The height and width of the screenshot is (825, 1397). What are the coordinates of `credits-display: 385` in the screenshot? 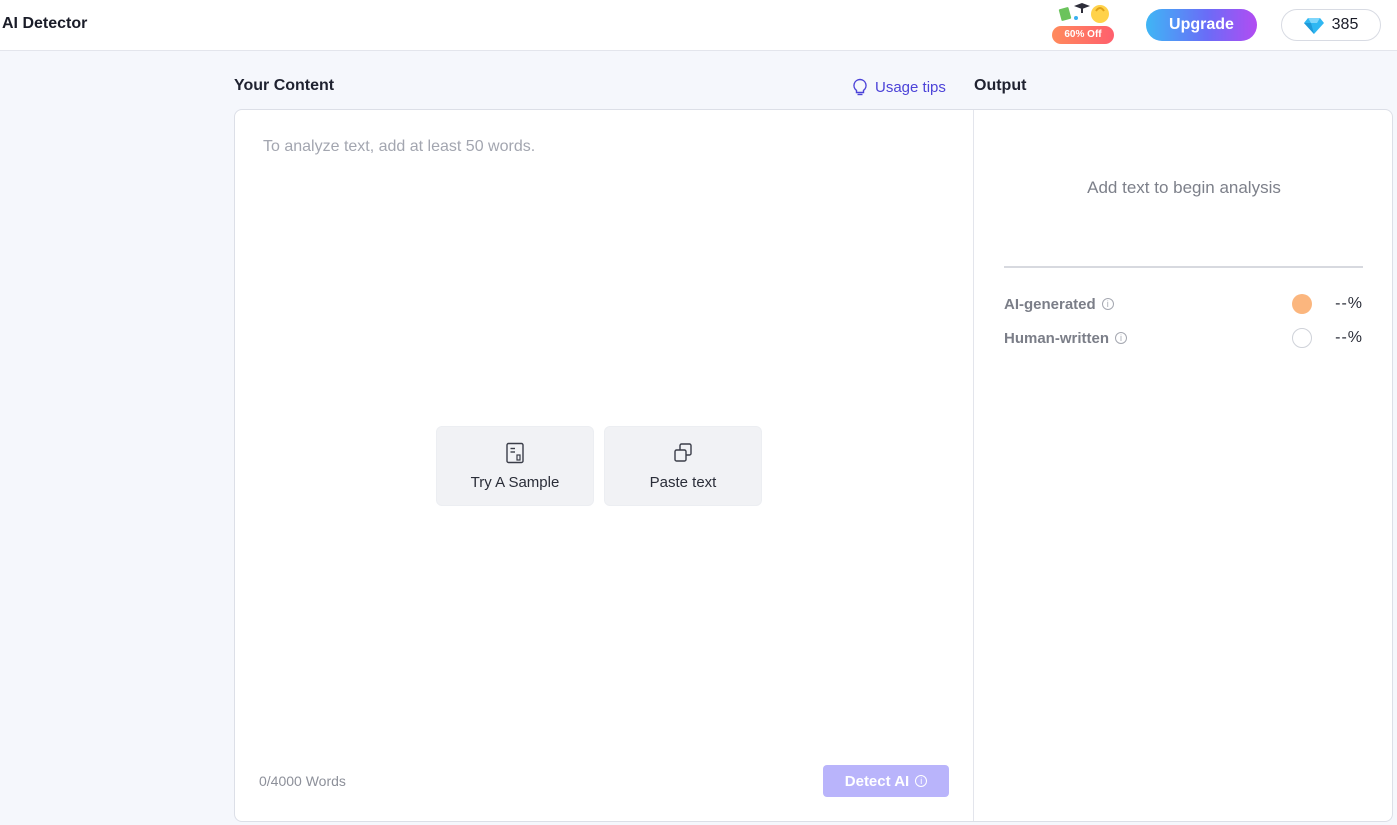 It's located at (1331, 25).